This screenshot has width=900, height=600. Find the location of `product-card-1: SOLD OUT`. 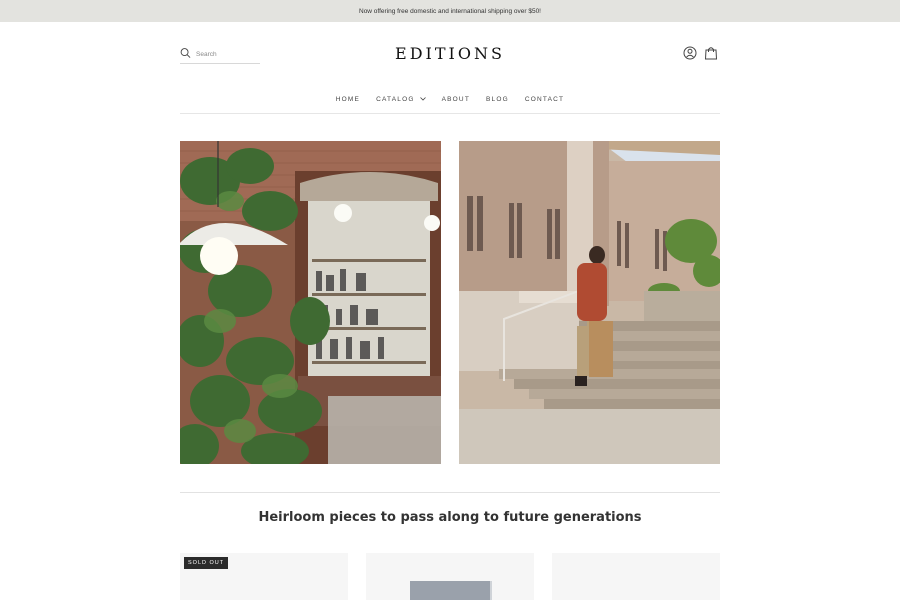

product-card-1: SOLD OUT is located at coordinates (264, 576).